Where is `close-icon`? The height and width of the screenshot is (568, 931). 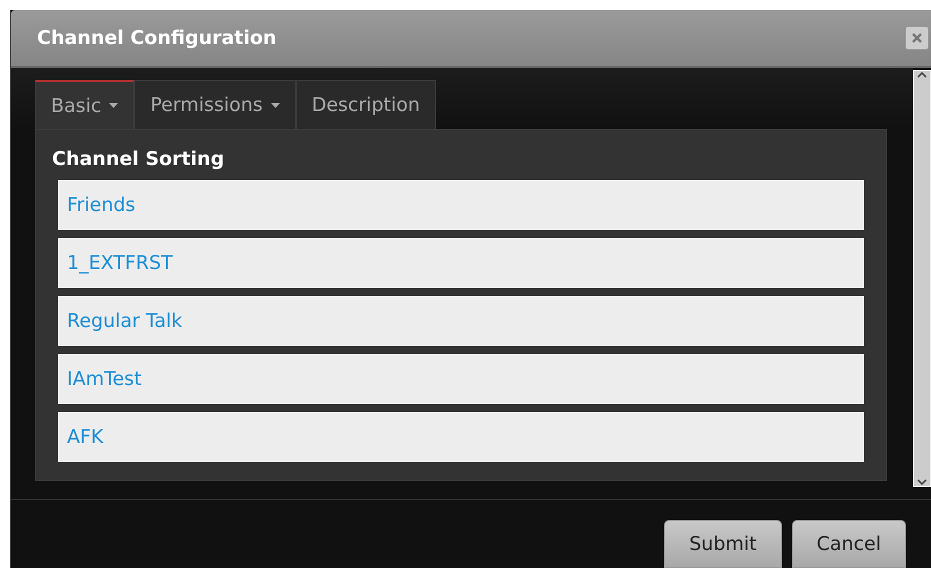 close-icon is located at coordinates (917, 38).